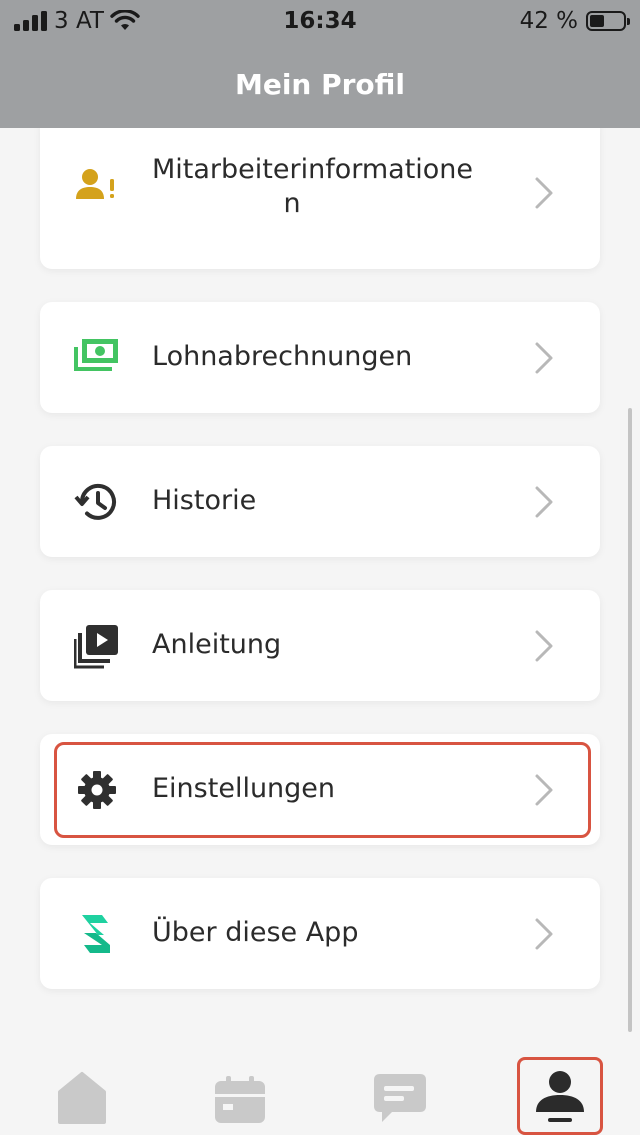  I want to click on page-title: Mein Profil, so click(320, 84).